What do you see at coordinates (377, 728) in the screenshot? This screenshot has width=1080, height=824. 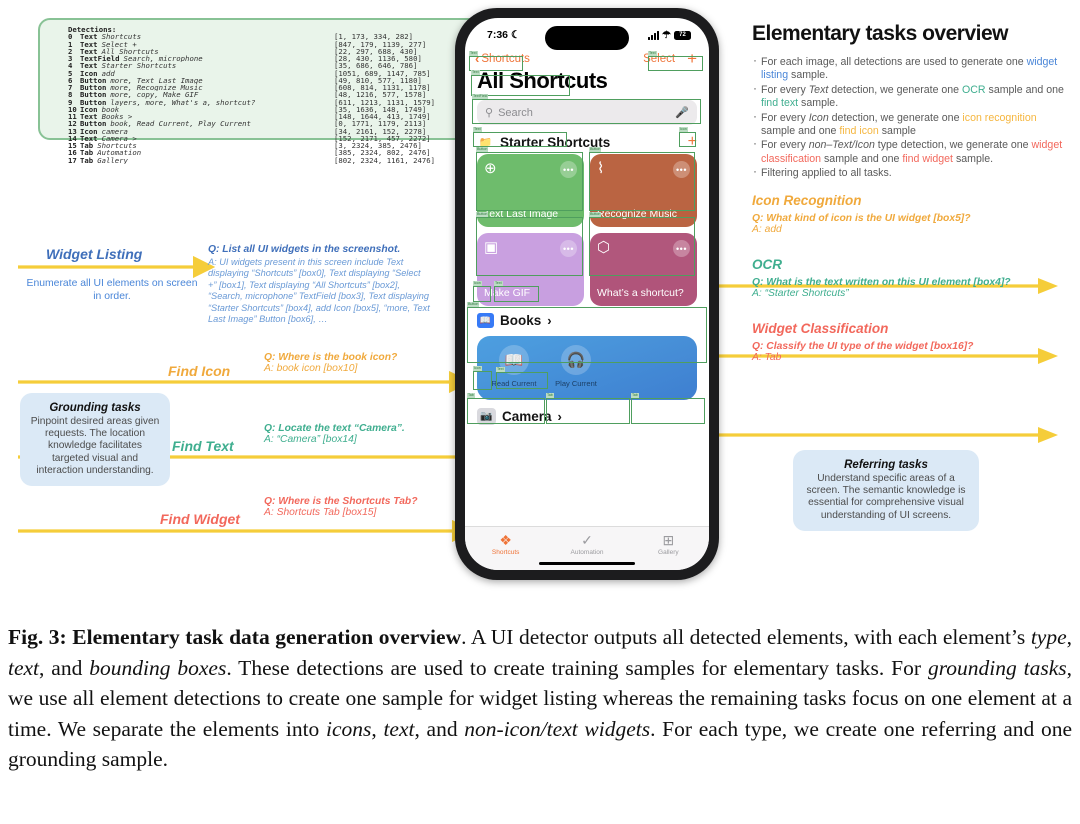 I see `caption-sep3: ,` at bounding box center [377, 728].